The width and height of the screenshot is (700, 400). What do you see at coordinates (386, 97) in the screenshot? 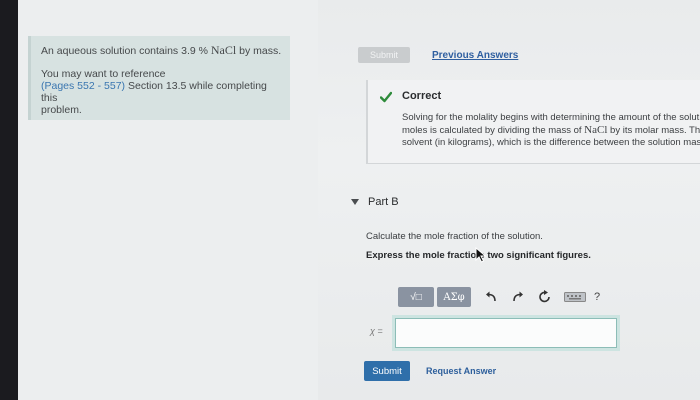
I see `checkmark-icon` at bounding box center [386, 97].